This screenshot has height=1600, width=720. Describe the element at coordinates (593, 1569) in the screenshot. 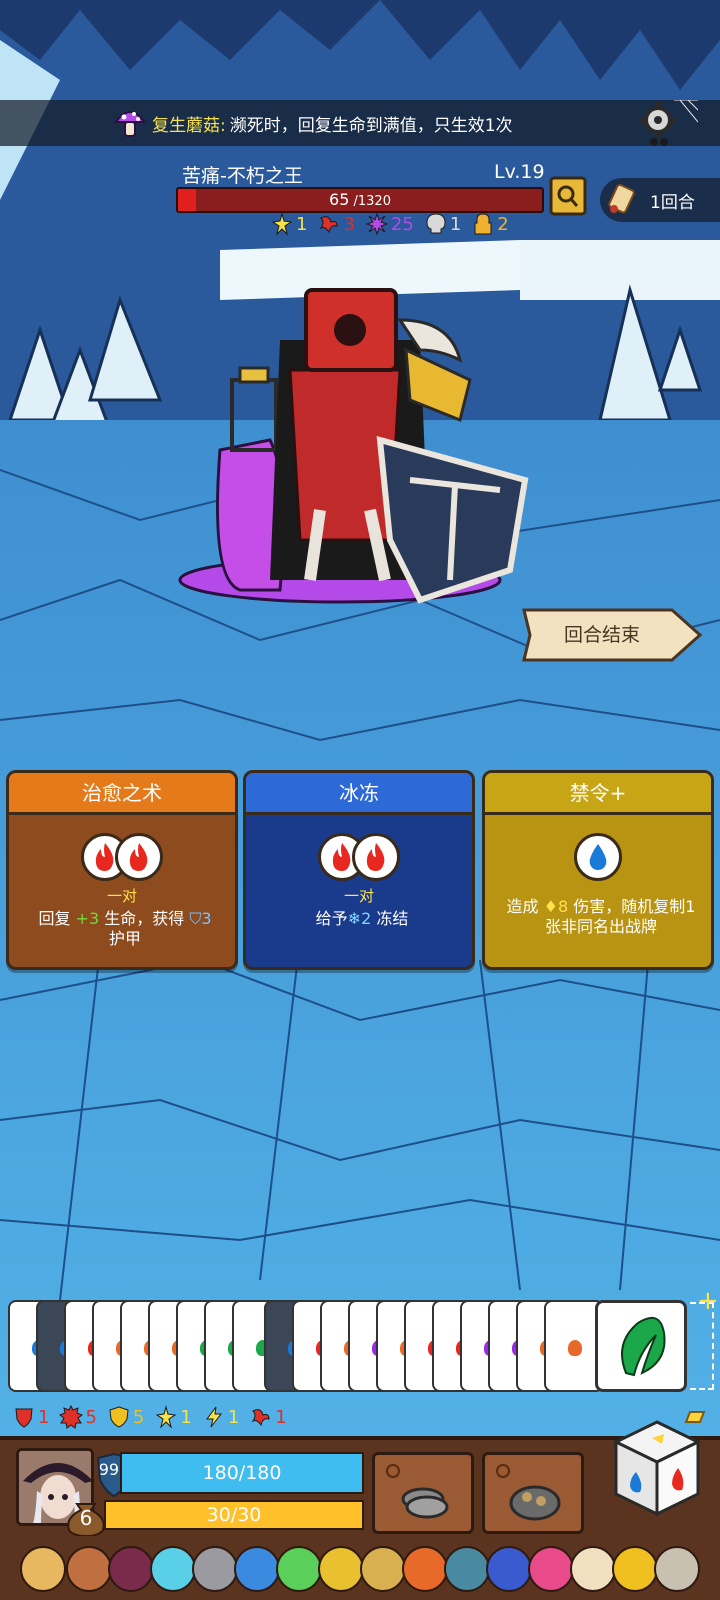

I see `relic-bone-icon` at that location.